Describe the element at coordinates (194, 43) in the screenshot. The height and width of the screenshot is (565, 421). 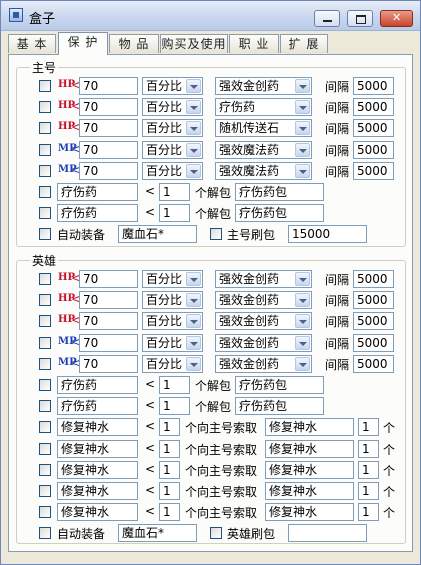
I see `tab-buy-use: 购买及使用` at that location.